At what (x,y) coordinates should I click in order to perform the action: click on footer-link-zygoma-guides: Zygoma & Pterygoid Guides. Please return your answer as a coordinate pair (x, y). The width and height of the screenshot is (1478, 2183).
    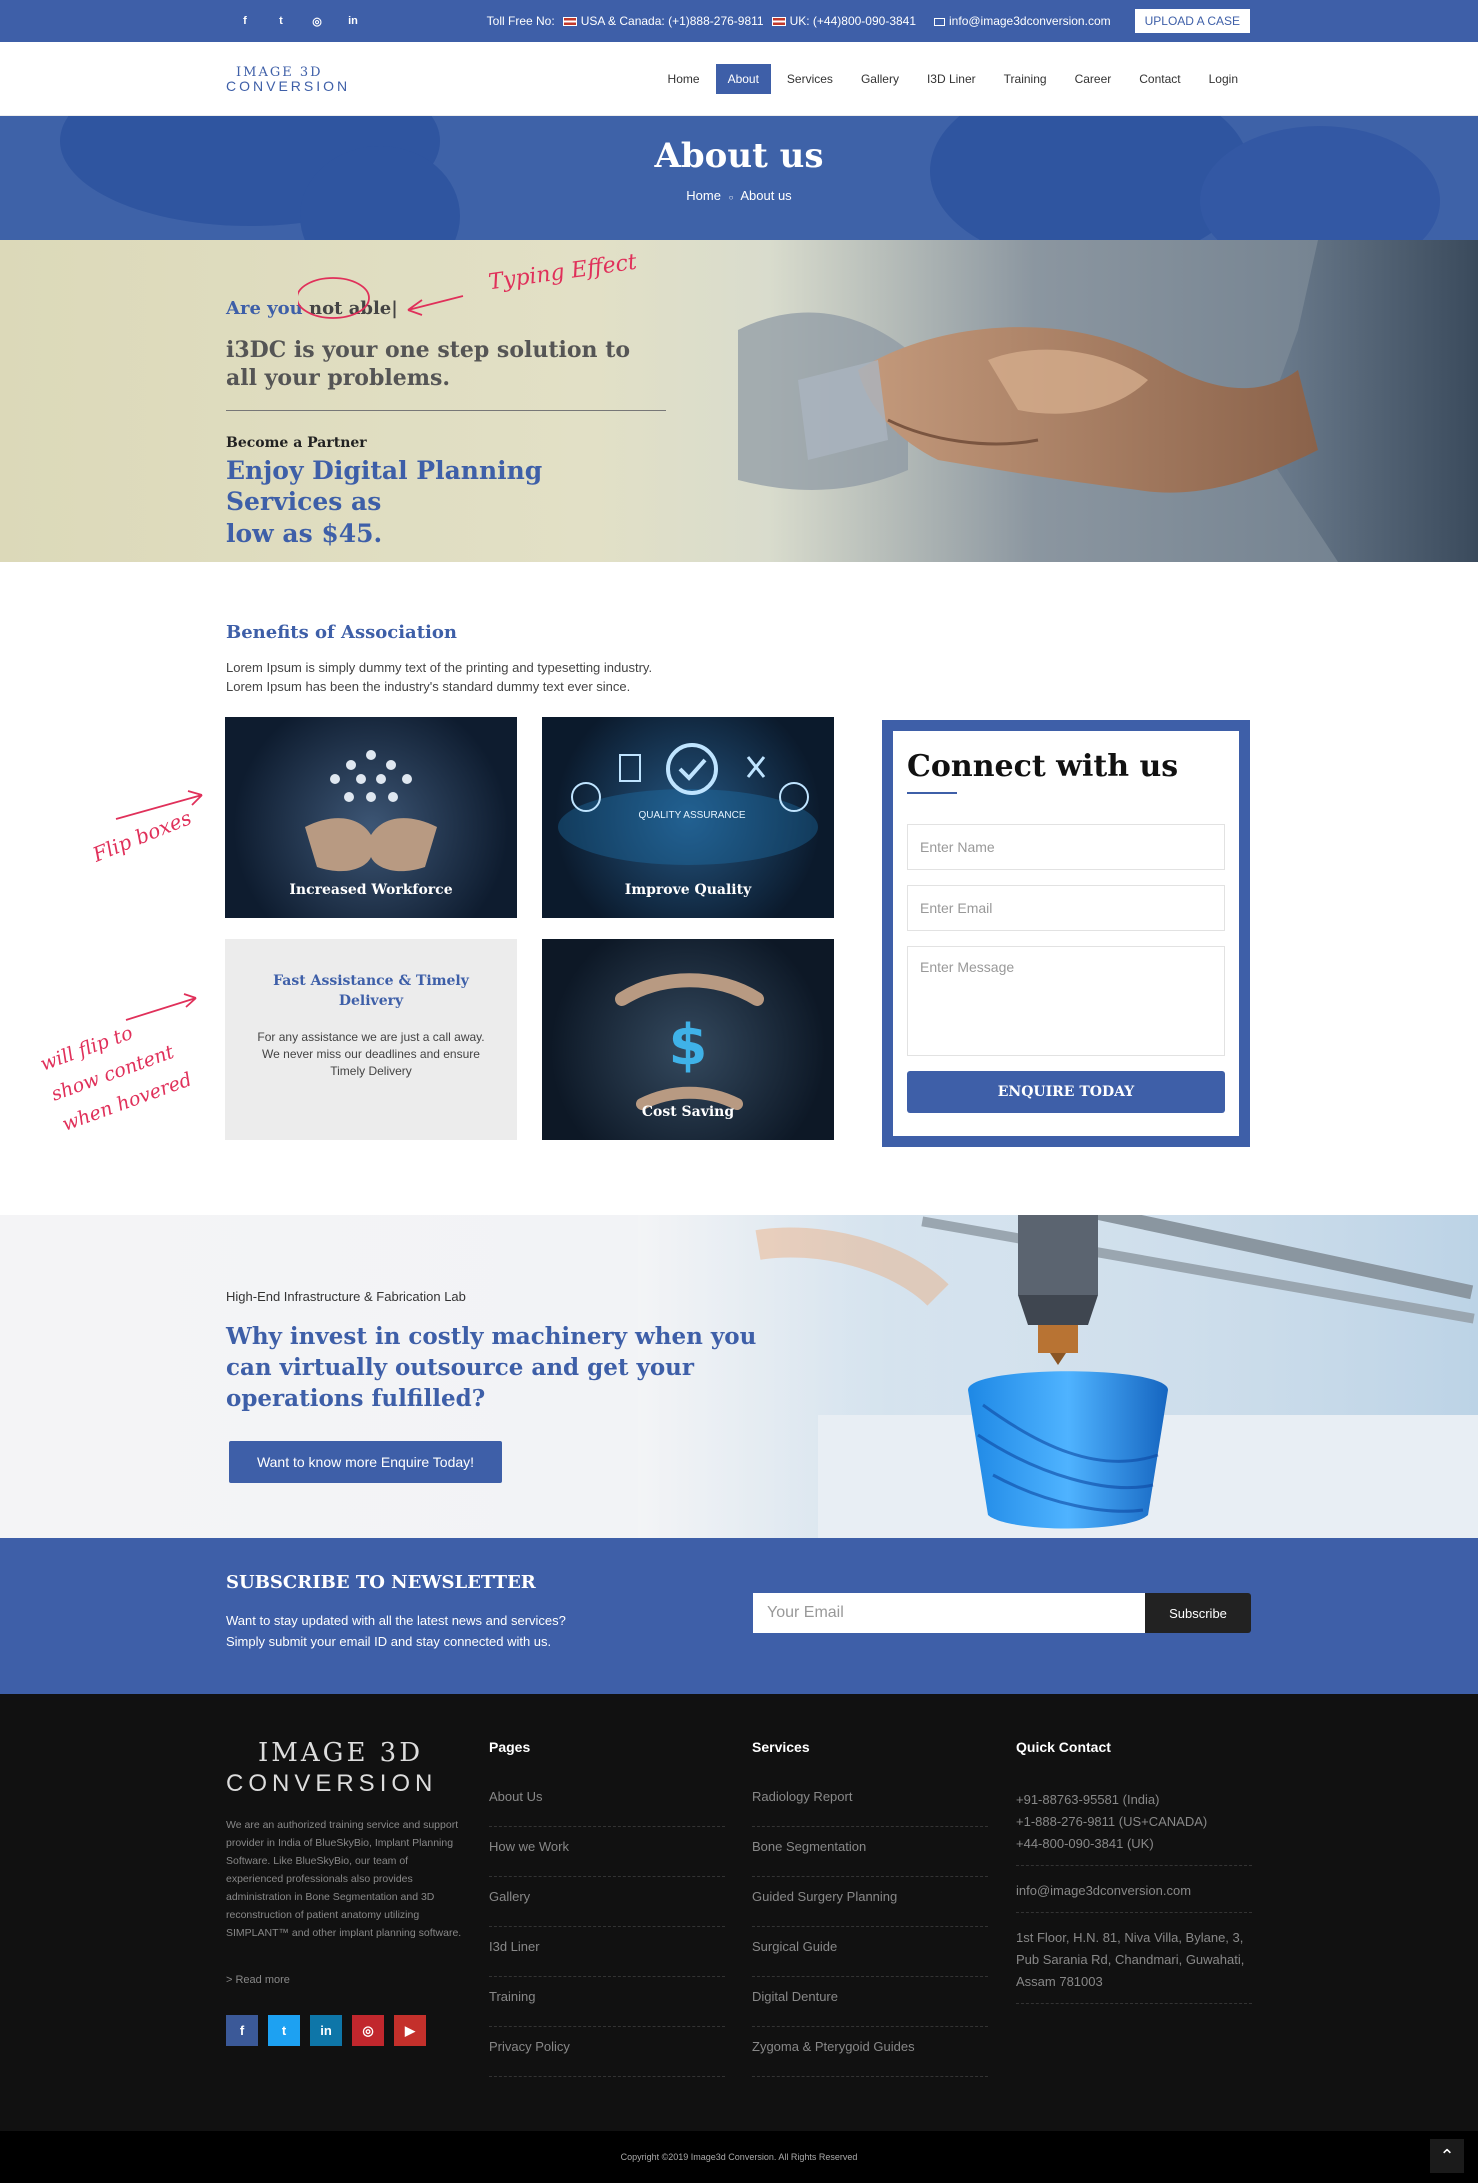
    Looking at the image, I should click on (870, 2052).